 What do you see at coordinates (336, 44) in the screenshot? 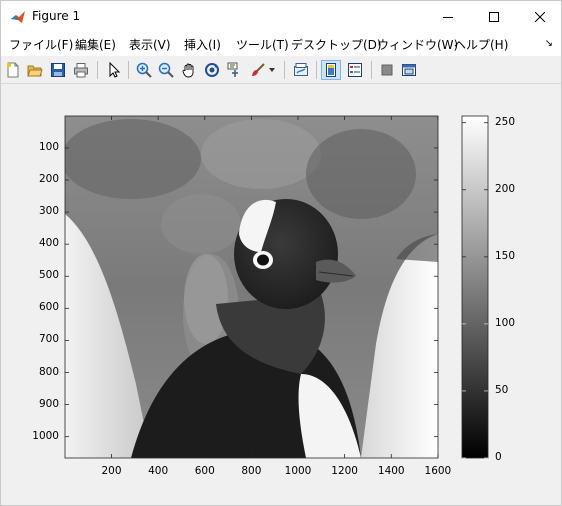
I see `menu-desktop: デスクトップ(D)` at bounding box center [336, 44].